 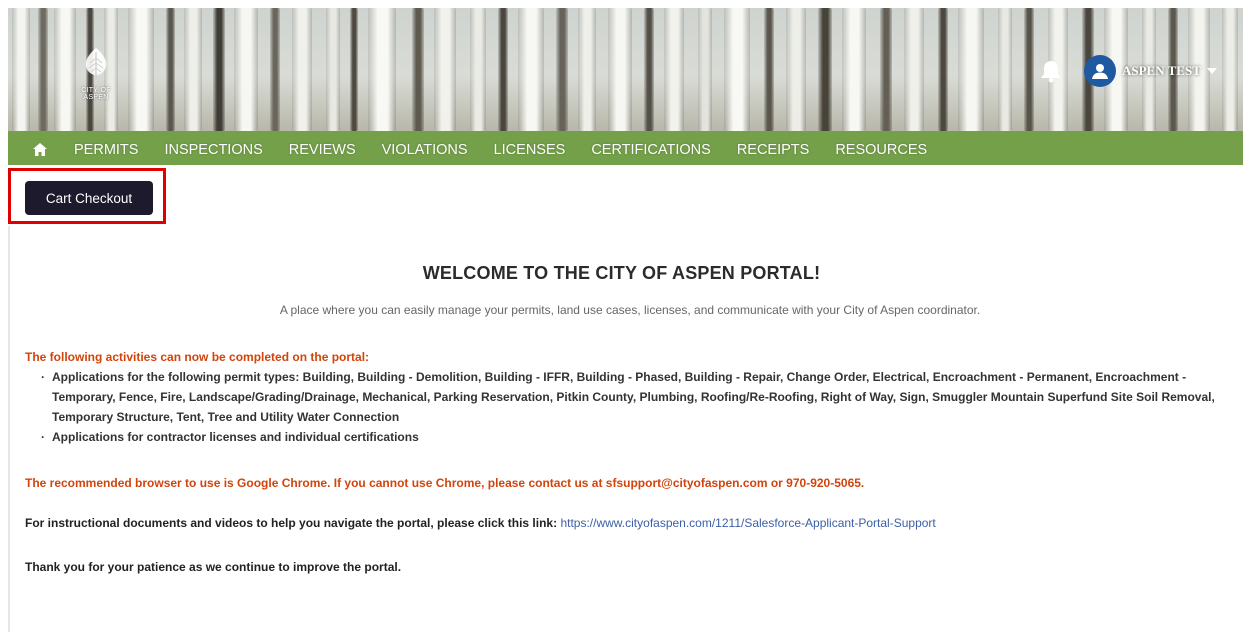 I want to click on nav-item-permits: PERMITS, so click(x=106, y=150).